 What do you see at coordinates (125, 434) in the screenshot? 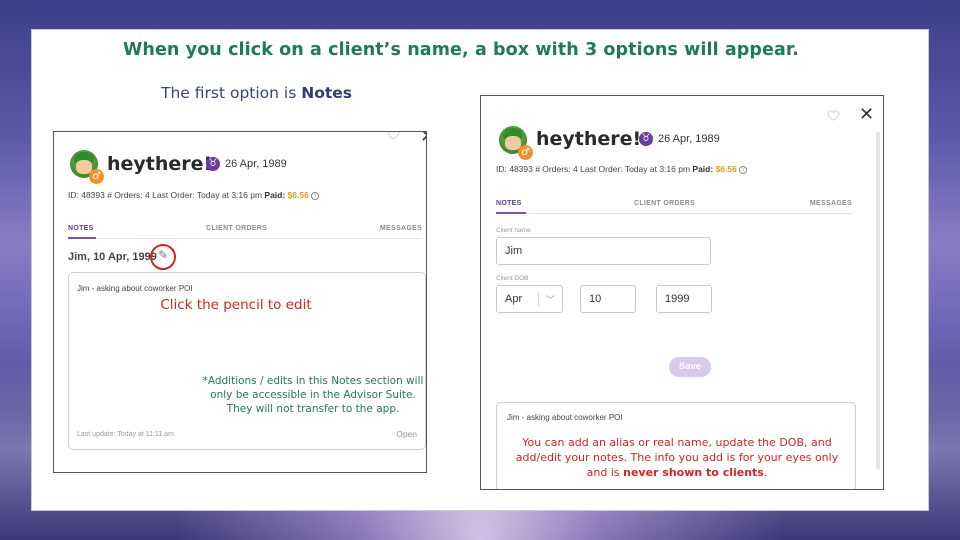
I see `last-update: Last update: Today at 11:11 am` at bounding box center [125, 434].